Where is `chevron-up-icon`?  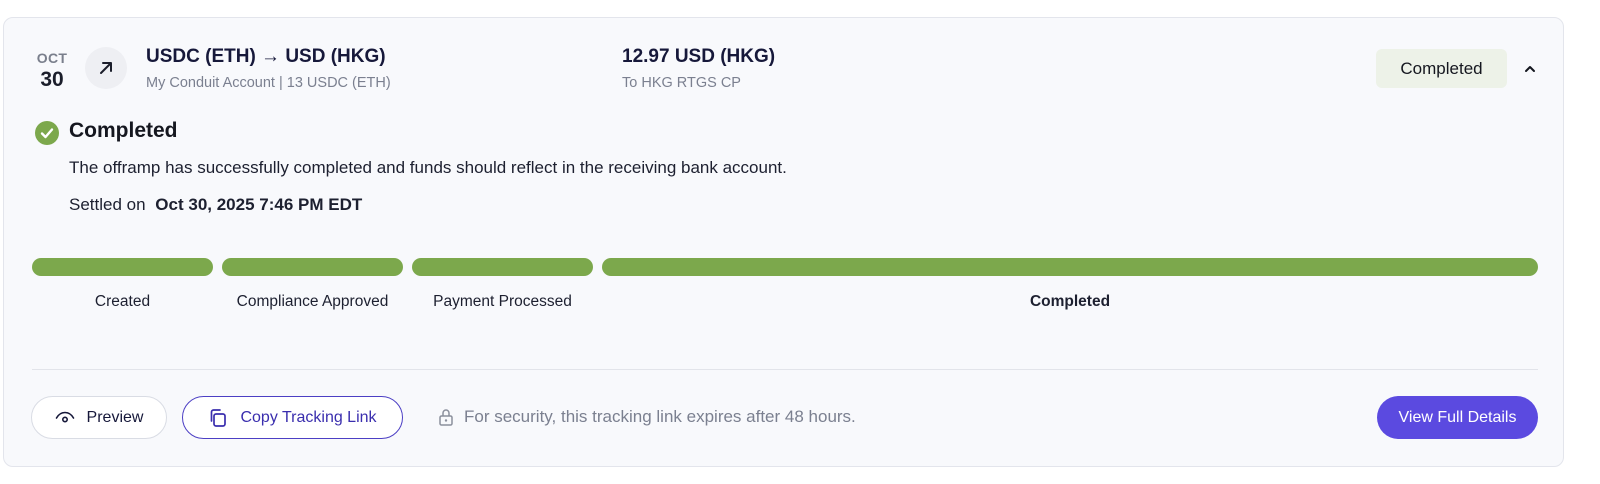 chevron-up-icon is located at coordinates (1530, 69).